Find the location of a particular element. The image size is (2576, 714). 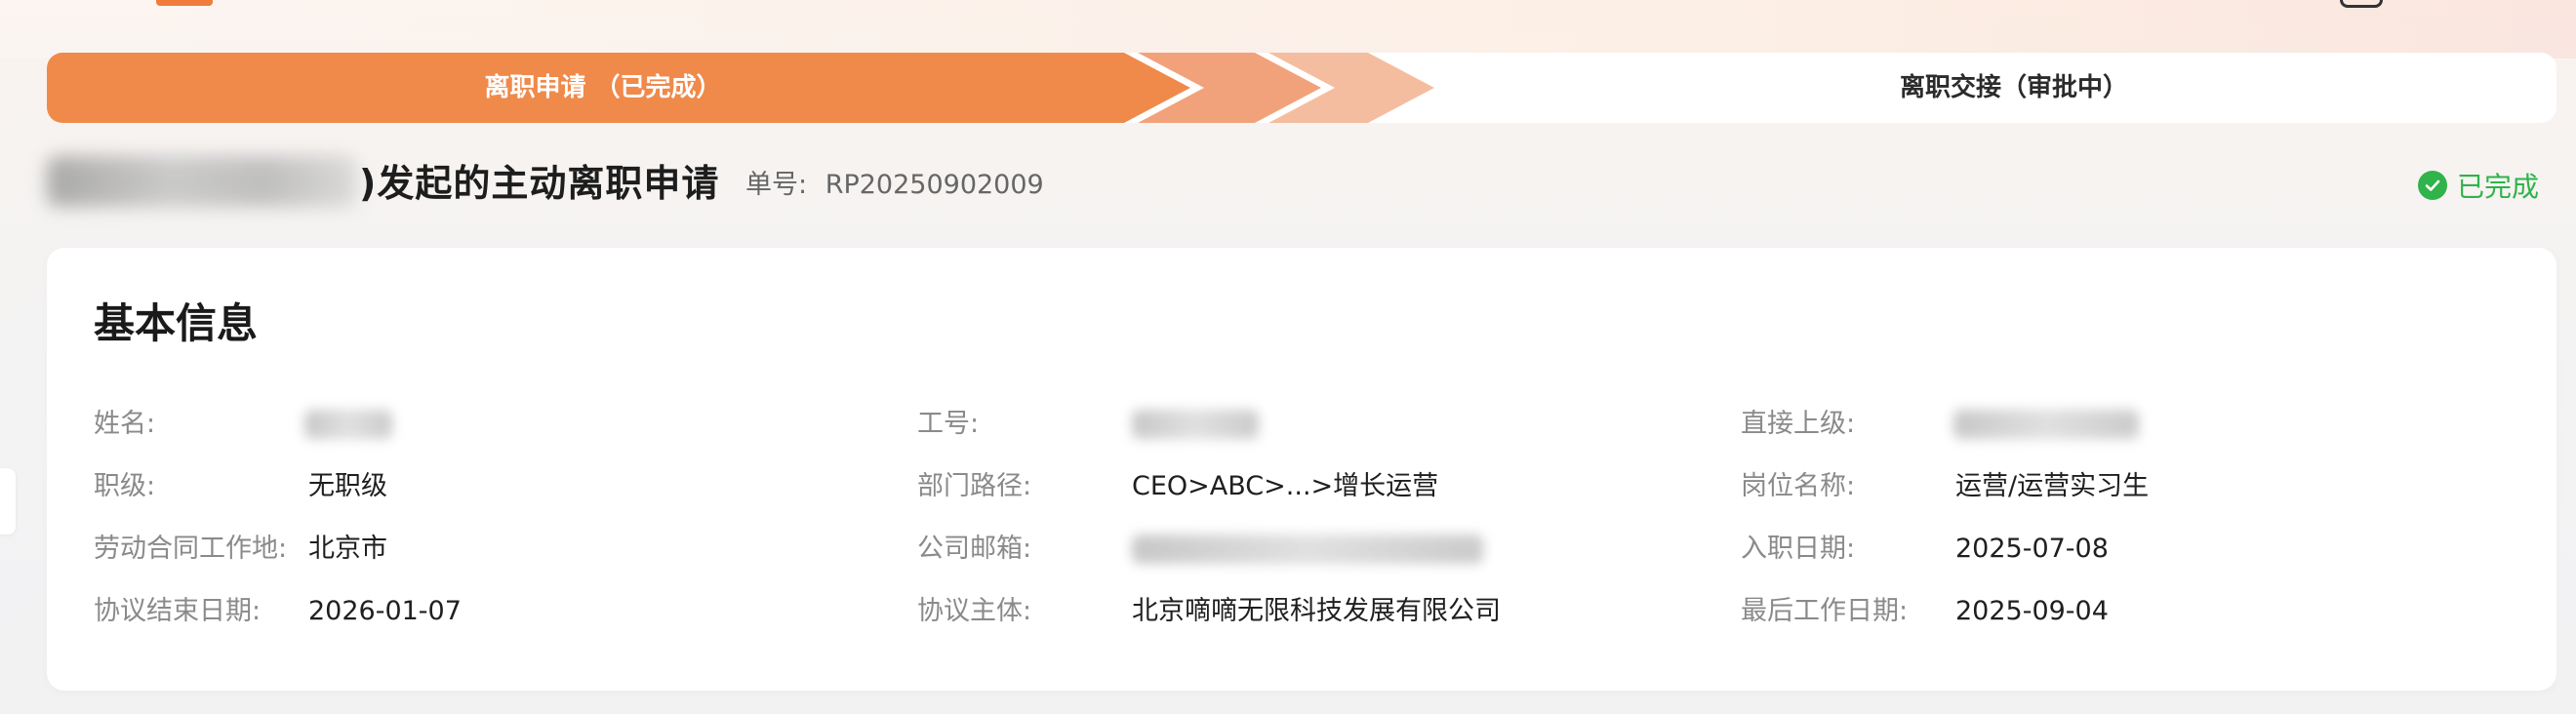

order-number-value: RP20250902009 is located at coordinates (934, 185).